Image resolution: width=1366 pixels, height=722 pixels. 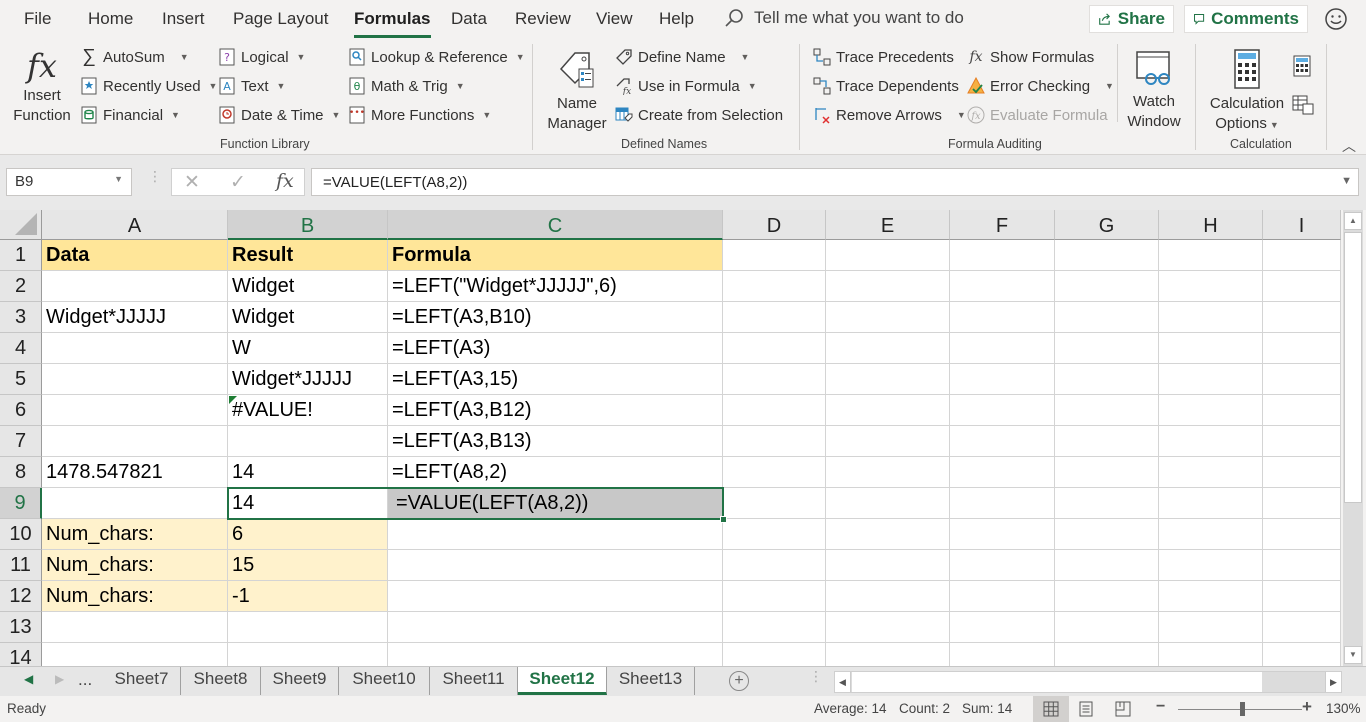 What do you see at coordinates (135, 441) in the screenshot?
I see `cell-a7` at bounding box center [135, 441].